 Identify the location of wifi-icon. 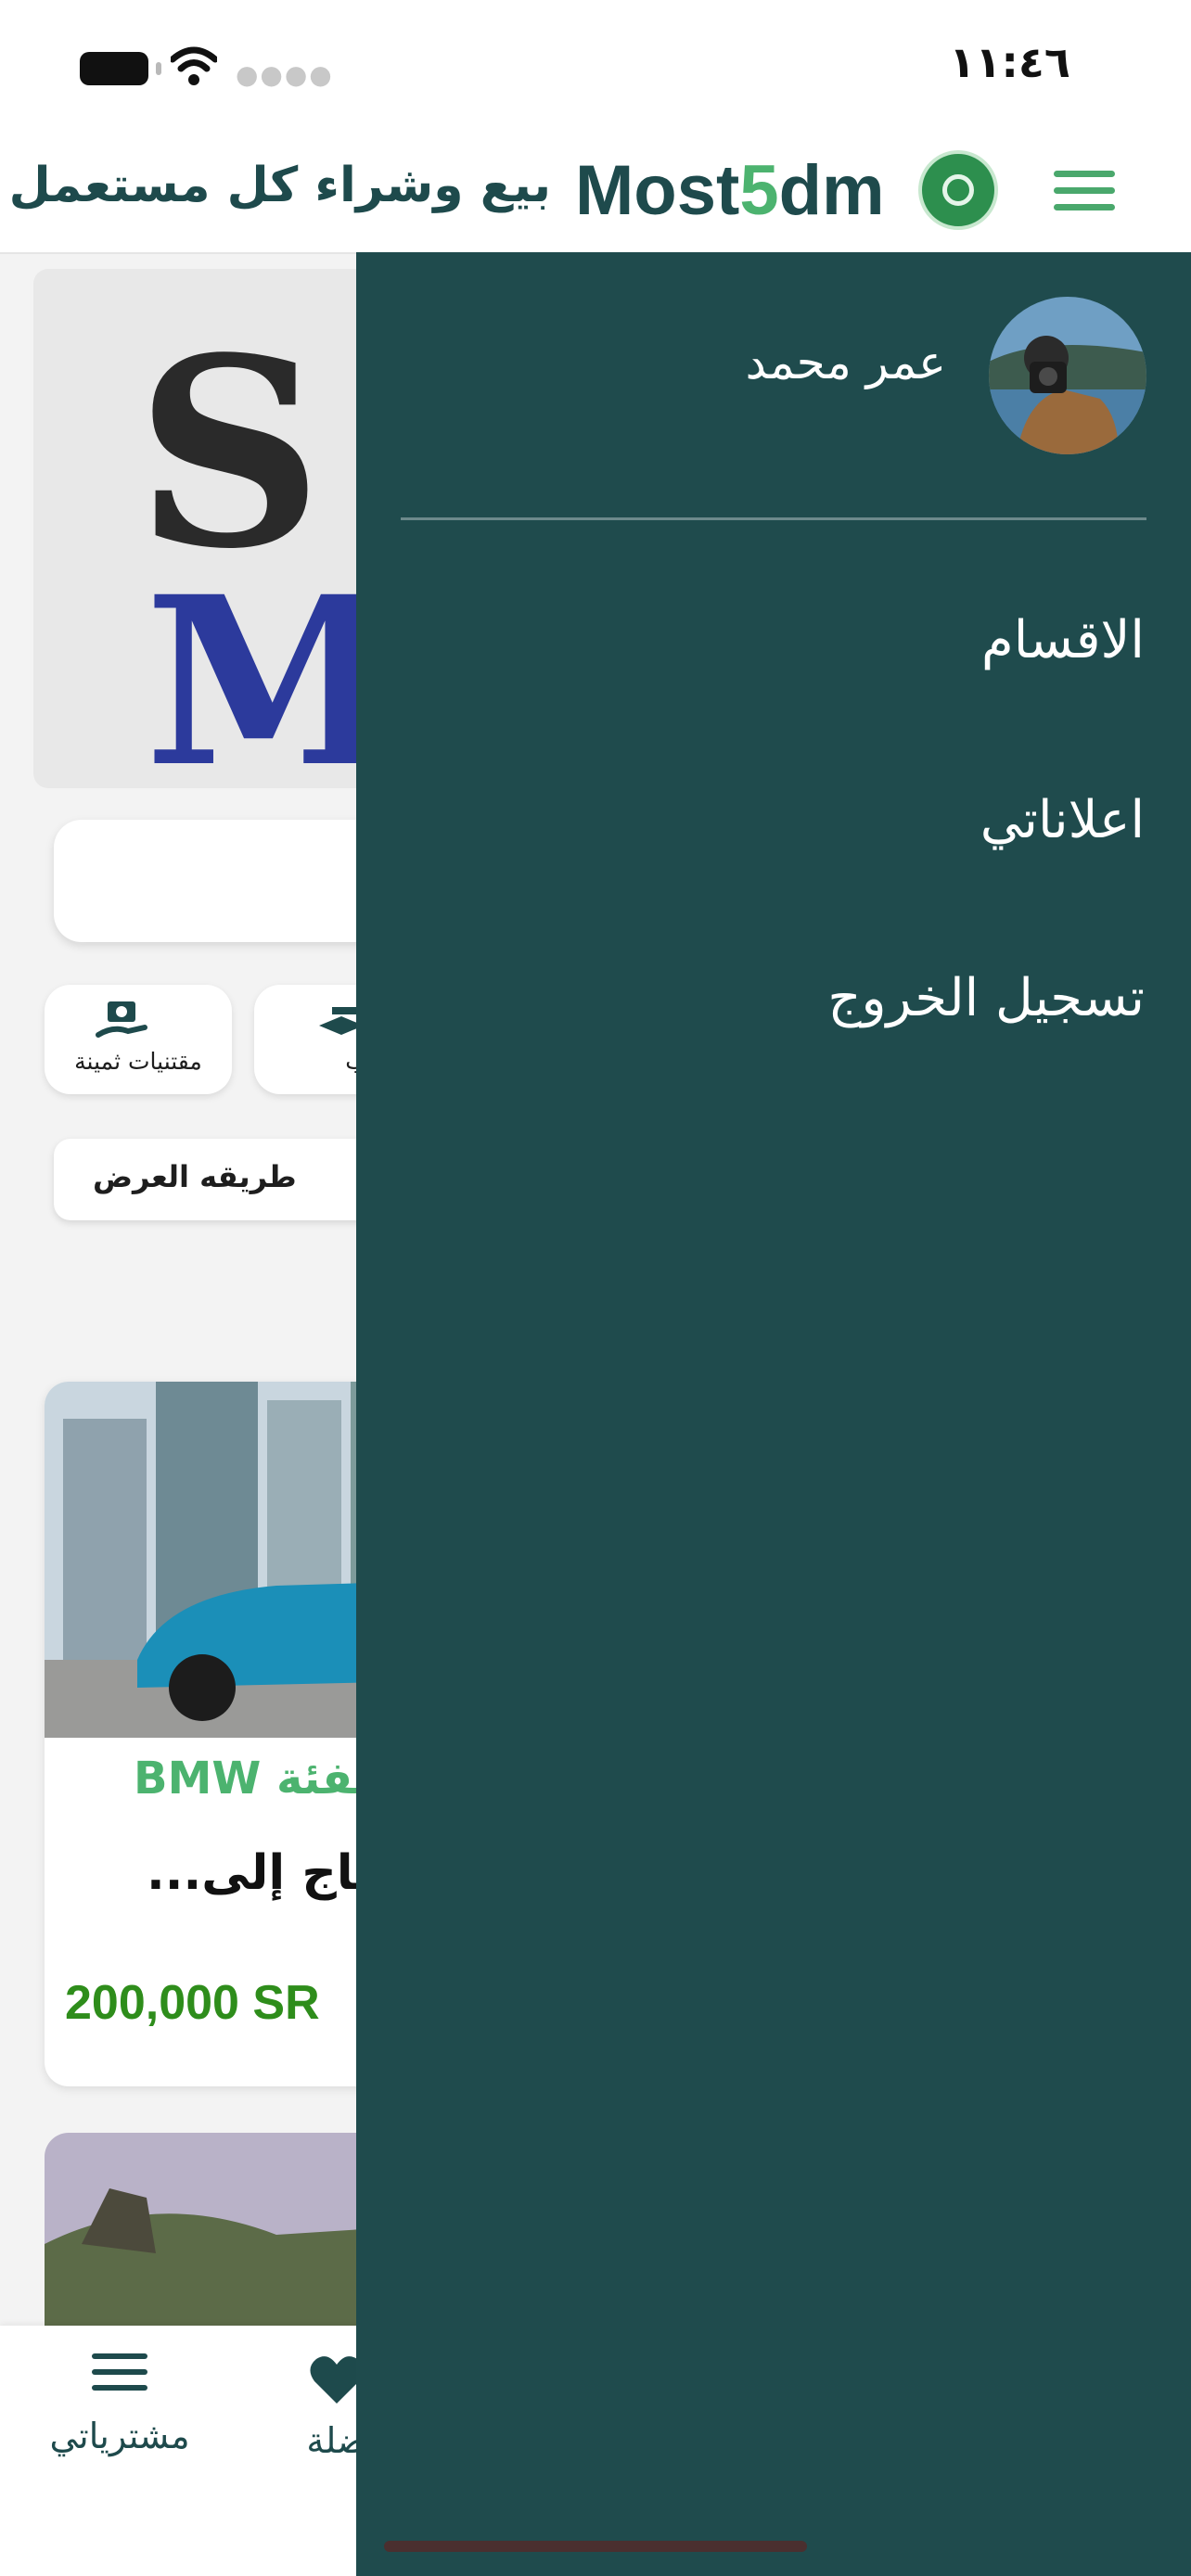
(194, 66).